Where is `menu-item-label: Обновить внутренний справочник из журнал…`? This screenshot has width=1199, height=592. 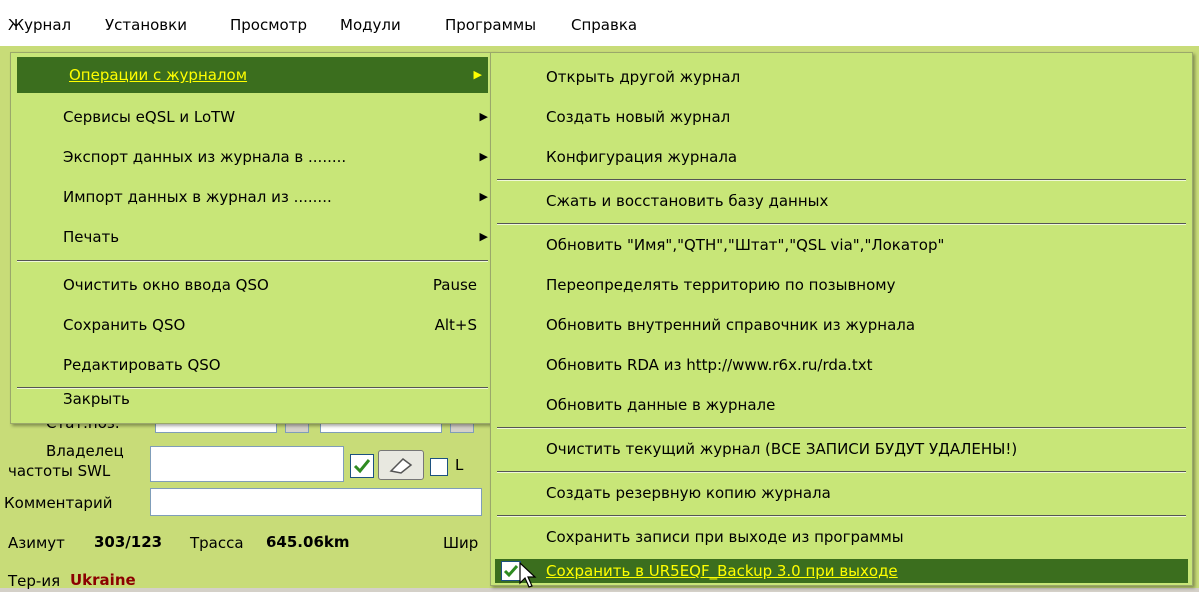 menu-item-label: Обновить внутренний справочник из журнал… is located at coordinates (731, 325).